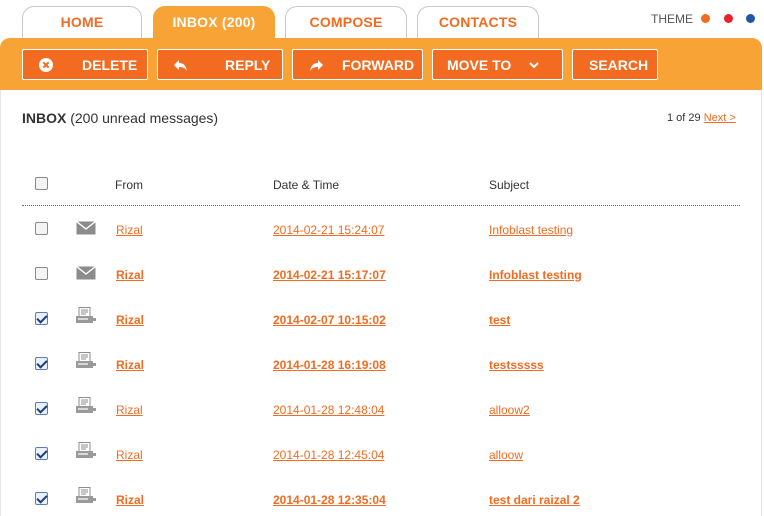 This screenshot has height=516, width=764. Describe the element at coordinates (378, 65) in the screenshot. I see `forward-label: FORWARD` at that location.